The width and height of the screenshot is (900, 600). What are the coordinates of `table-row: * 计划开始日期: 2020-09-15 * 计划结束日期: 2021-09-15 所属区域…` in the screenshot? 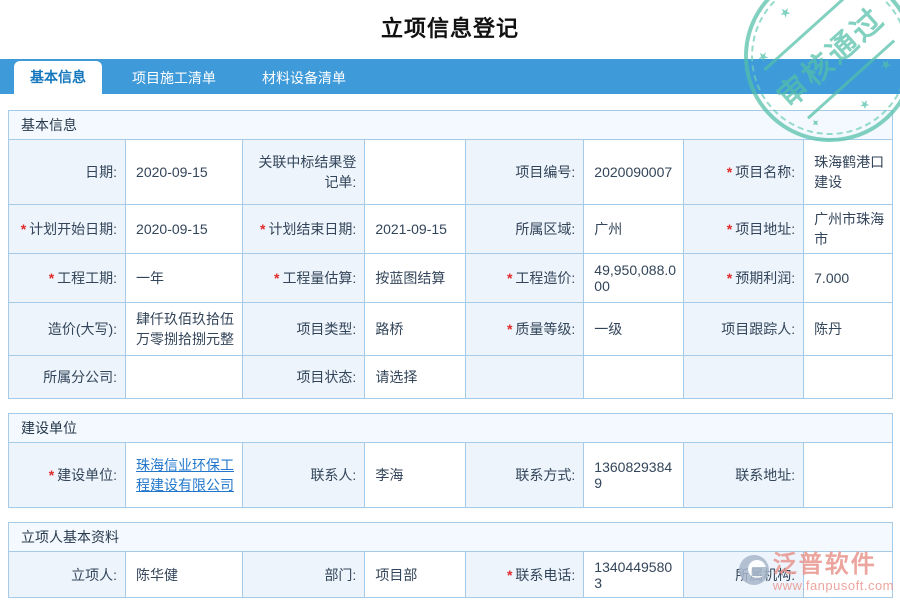 It's located at (450, 228).